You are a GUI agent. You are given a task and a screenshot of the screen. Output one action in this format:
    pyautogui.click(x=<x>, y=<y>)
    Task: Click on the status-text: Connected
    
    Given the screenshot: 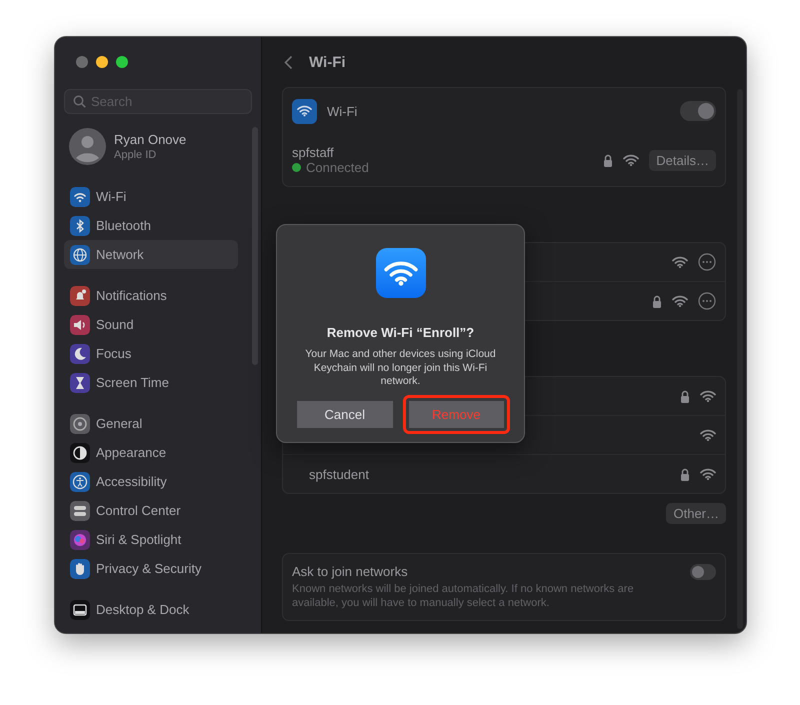 What is the action you would take?
    pyautogui.click(x=337, y=167)
    